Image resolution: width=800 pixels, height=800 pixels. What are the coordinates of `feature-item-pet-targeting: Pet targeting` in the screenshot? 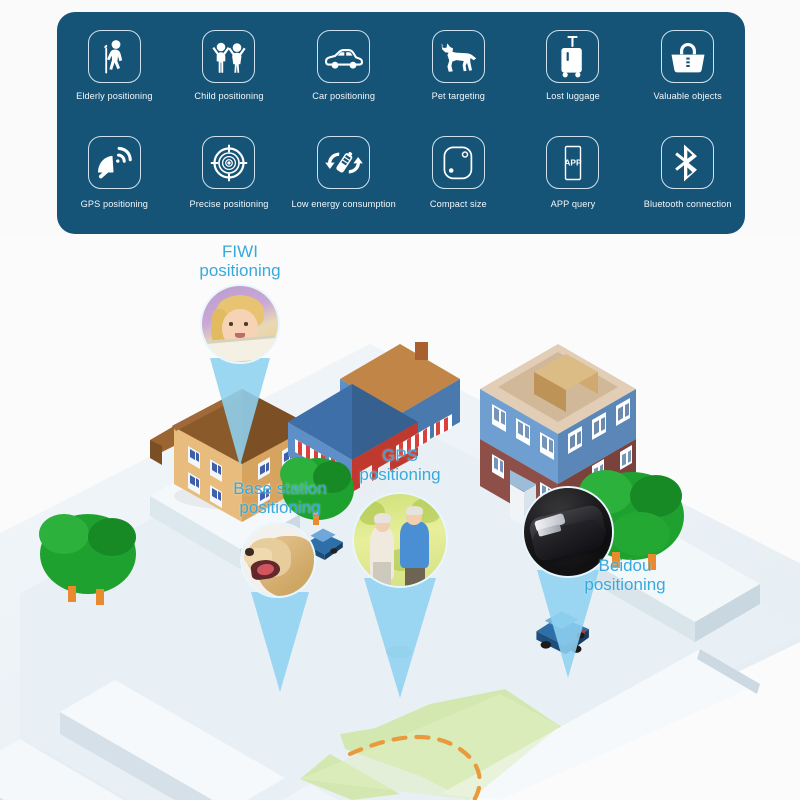 It's located at (458, 75).